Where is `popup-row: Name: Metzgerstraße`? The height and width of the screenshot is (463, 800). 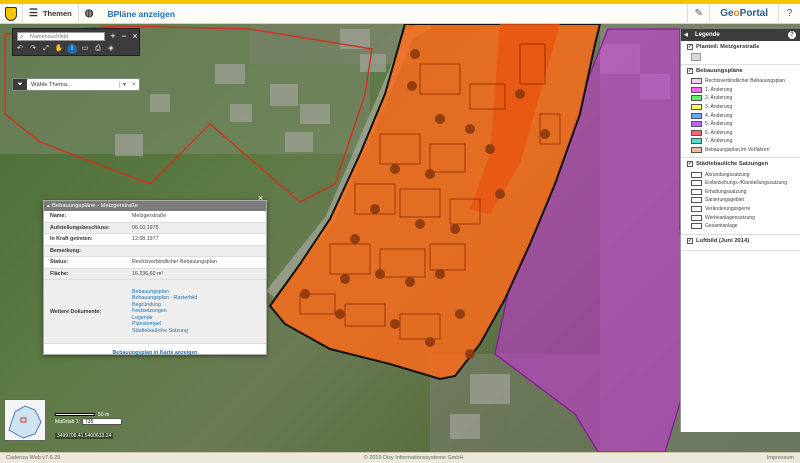 popup-row: Name: Metzgerstraße is located at coordinates (155, 217).